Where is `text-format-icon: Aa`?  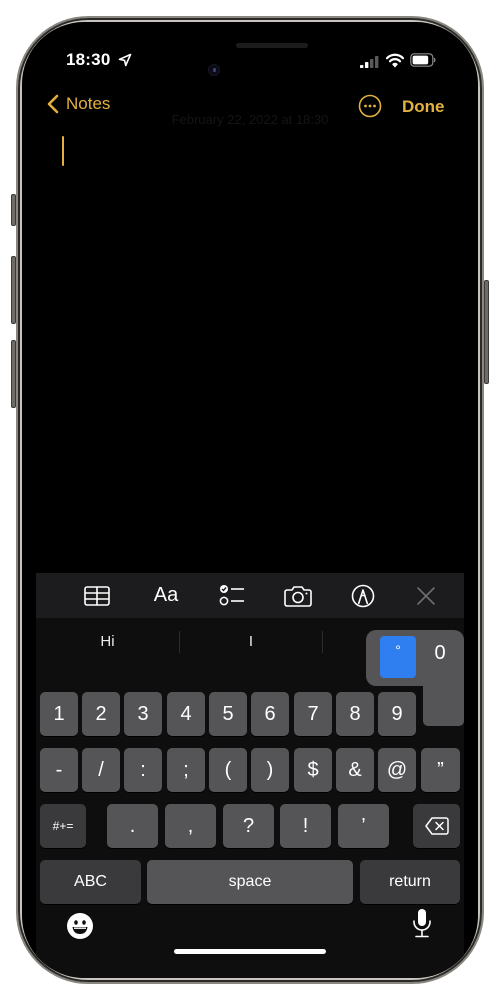 text-format-icon: Aa is located at coordinates (166, 595).